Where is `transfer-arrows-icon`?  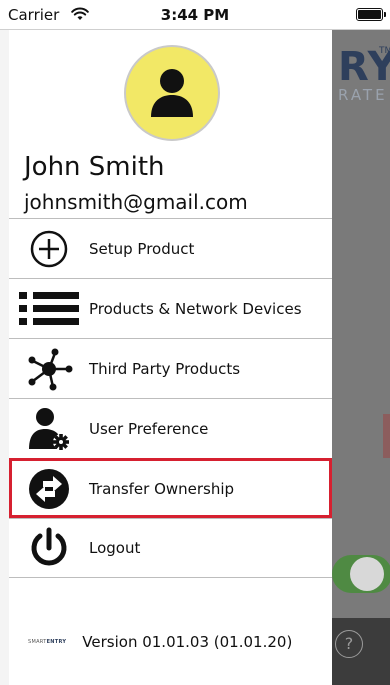
transfer-arrows-icon is located at coordinates (49, 489).